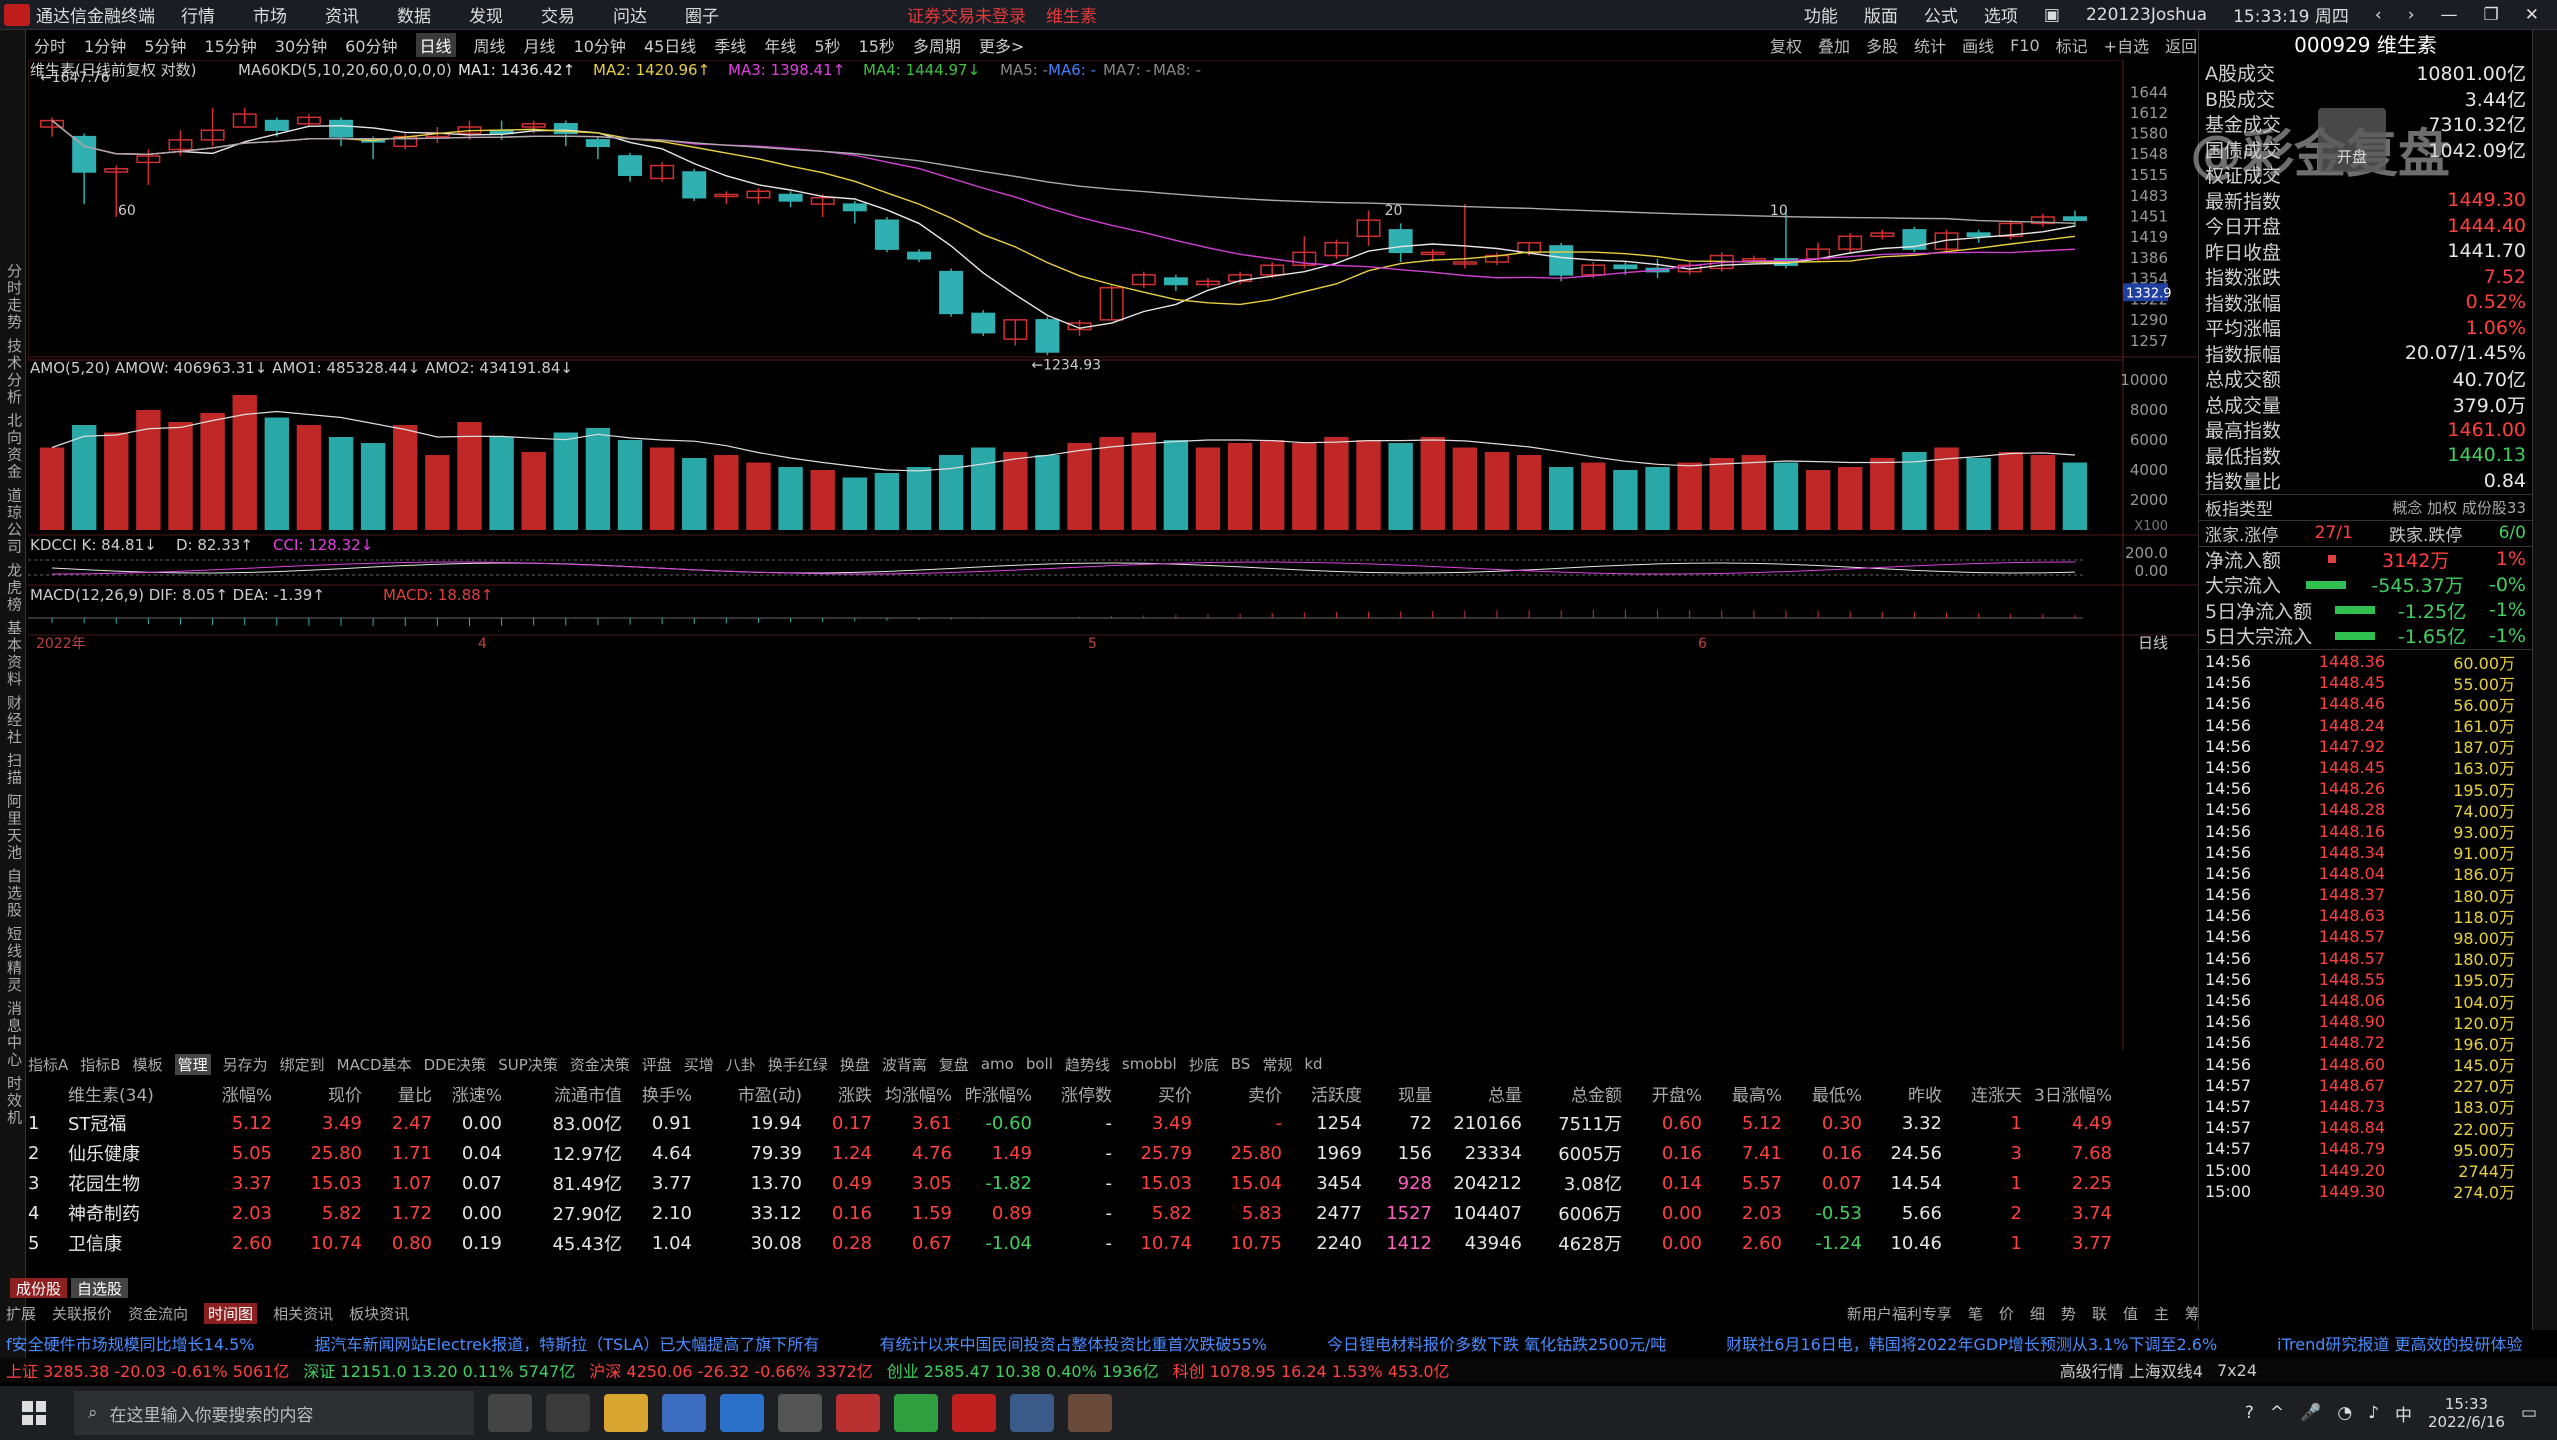 The image size is (2557, 1440). I want to click on column-header: 总金额, so click(1578, 1093).